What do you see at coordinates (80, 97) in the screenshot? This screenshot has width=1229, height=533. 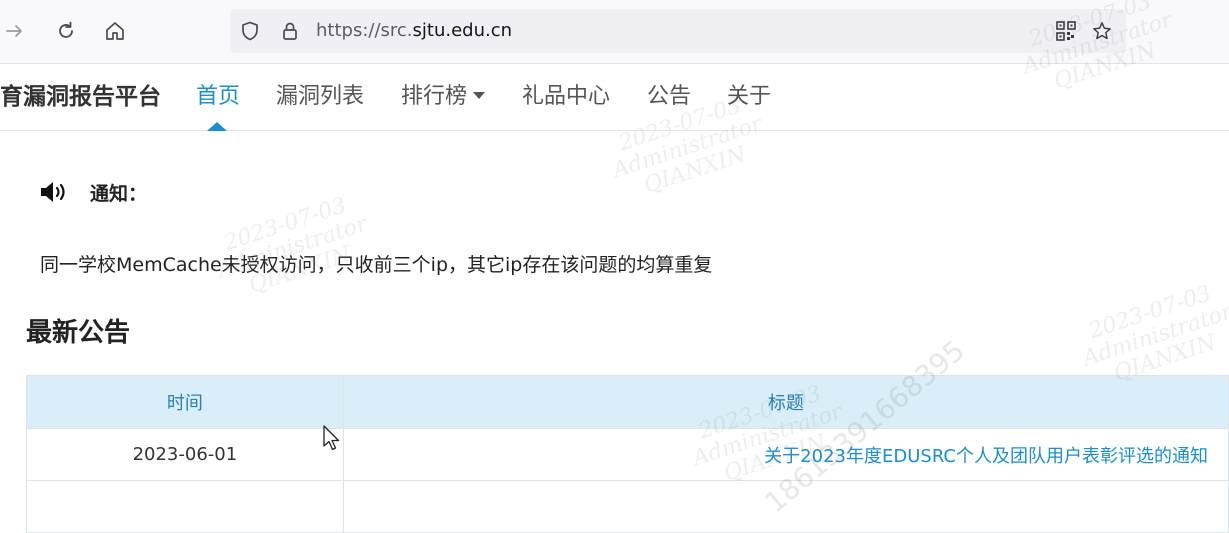 I see `site-brand: 育漏洞报告平台` at bounding box center [80, 97].